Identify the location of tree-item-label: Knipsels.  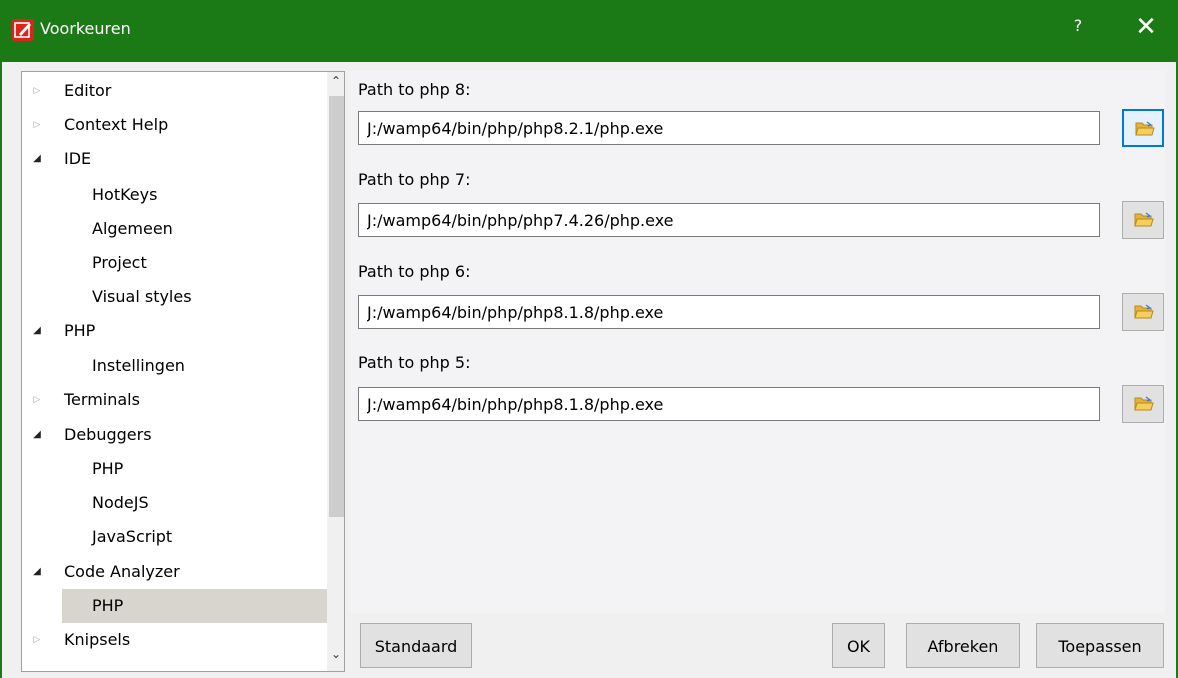
(97, 640).